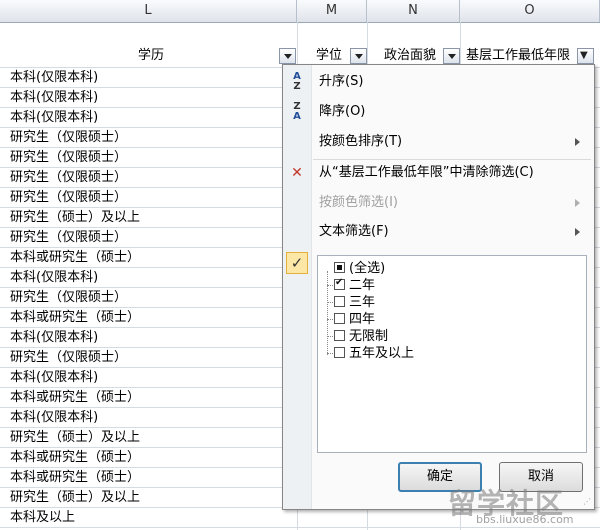  I want to click on education-cell: 本科及以上, so click(43, 517).